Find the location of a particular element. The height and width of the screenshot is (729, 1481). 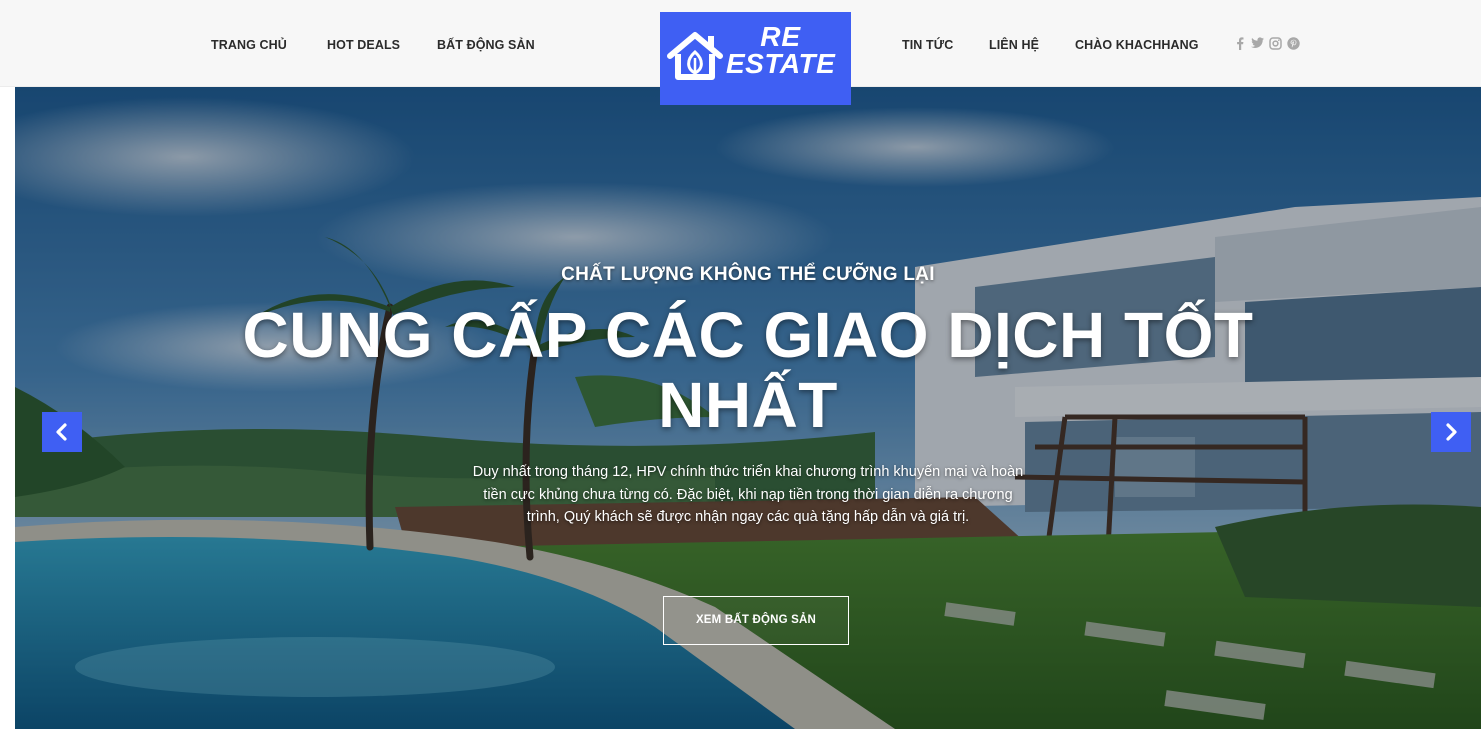

facebook-icon is located at coordinates (1239, 43).